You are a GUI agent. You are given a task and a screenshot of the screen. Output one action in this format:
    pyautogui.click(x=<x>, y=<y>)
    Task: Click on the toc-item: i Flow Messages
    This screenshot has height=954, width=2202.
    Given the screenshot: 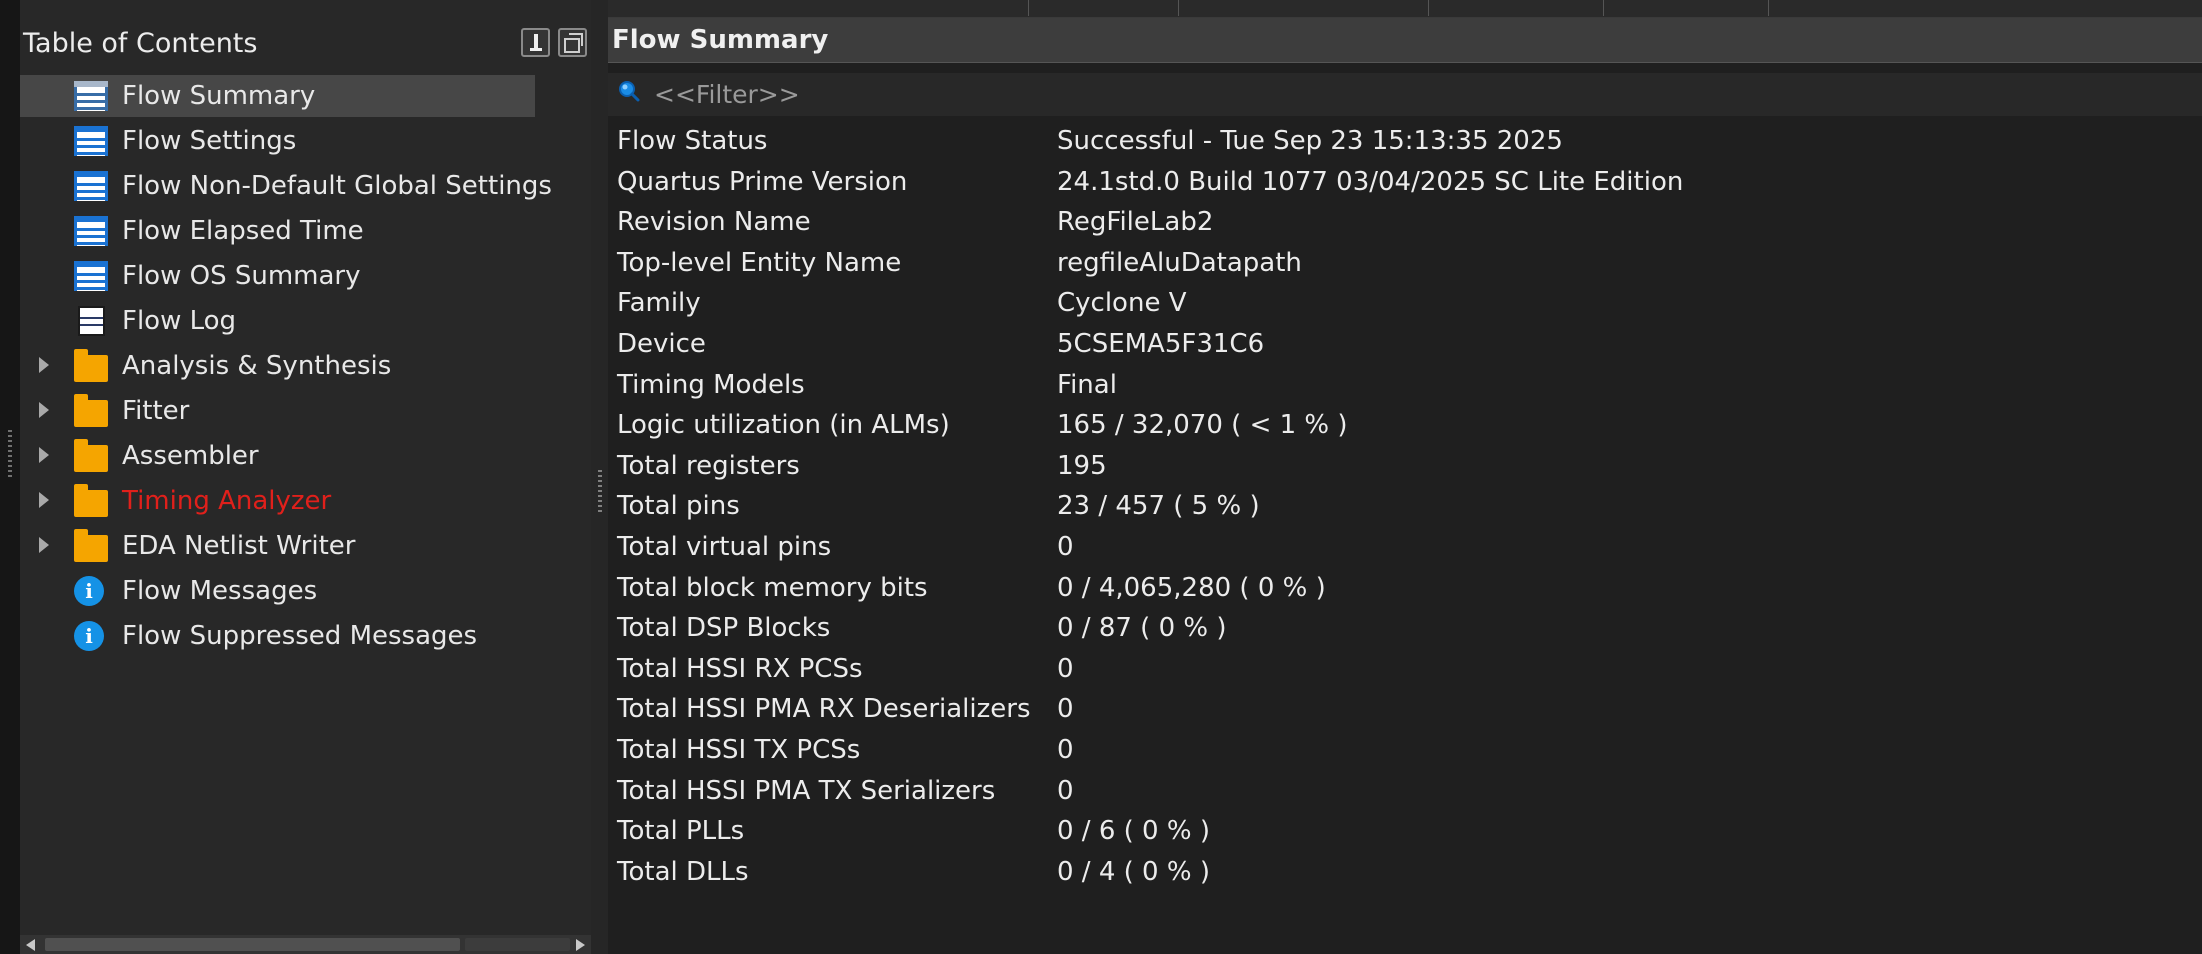 What is the action you would take?
    pyautogui.click(x=305, y=590)
    